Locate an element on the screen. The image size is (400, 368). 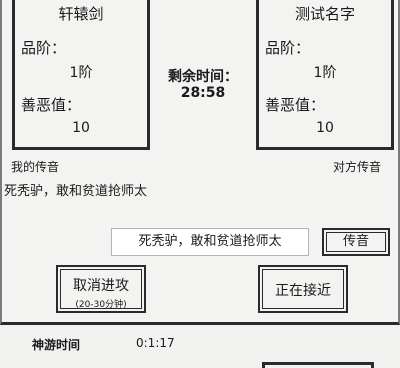
cancel-attack-button: 取消进攻 (20-30分钟) is located at coordinates (101, 289).